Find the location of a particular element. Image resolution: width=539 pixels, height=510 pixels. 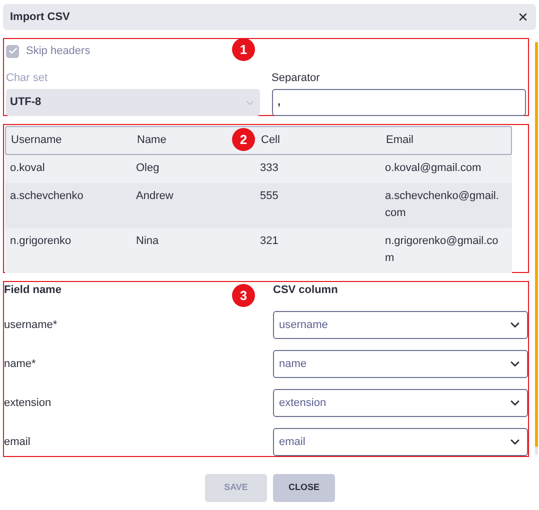

field-label: Separator is located at coordinates (296, 78).